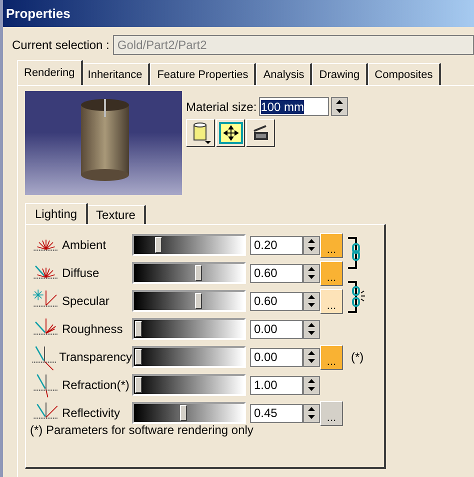 This screenshot has height=477, width=474. What do you see at coordinates (276, 245) in the screenshot?
I see `value-field: 0.20` at bounding box center [276, 245].